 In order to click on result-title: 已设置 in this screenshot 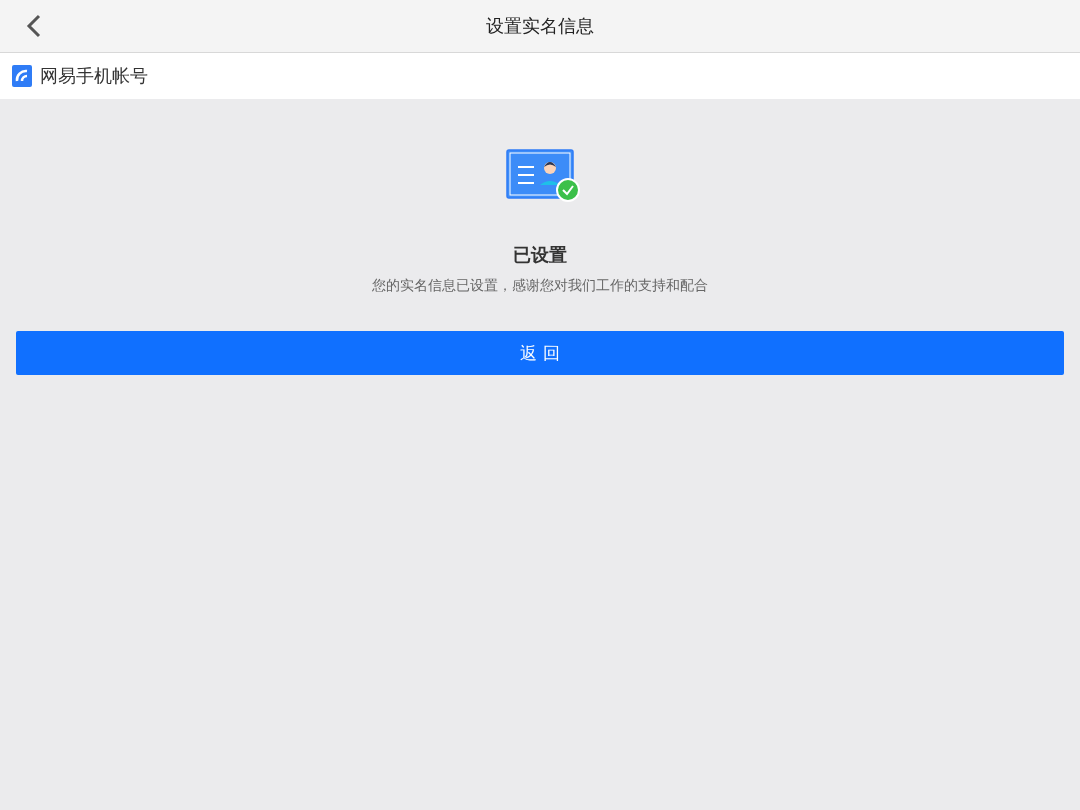, I will do `click(540, 255)`.